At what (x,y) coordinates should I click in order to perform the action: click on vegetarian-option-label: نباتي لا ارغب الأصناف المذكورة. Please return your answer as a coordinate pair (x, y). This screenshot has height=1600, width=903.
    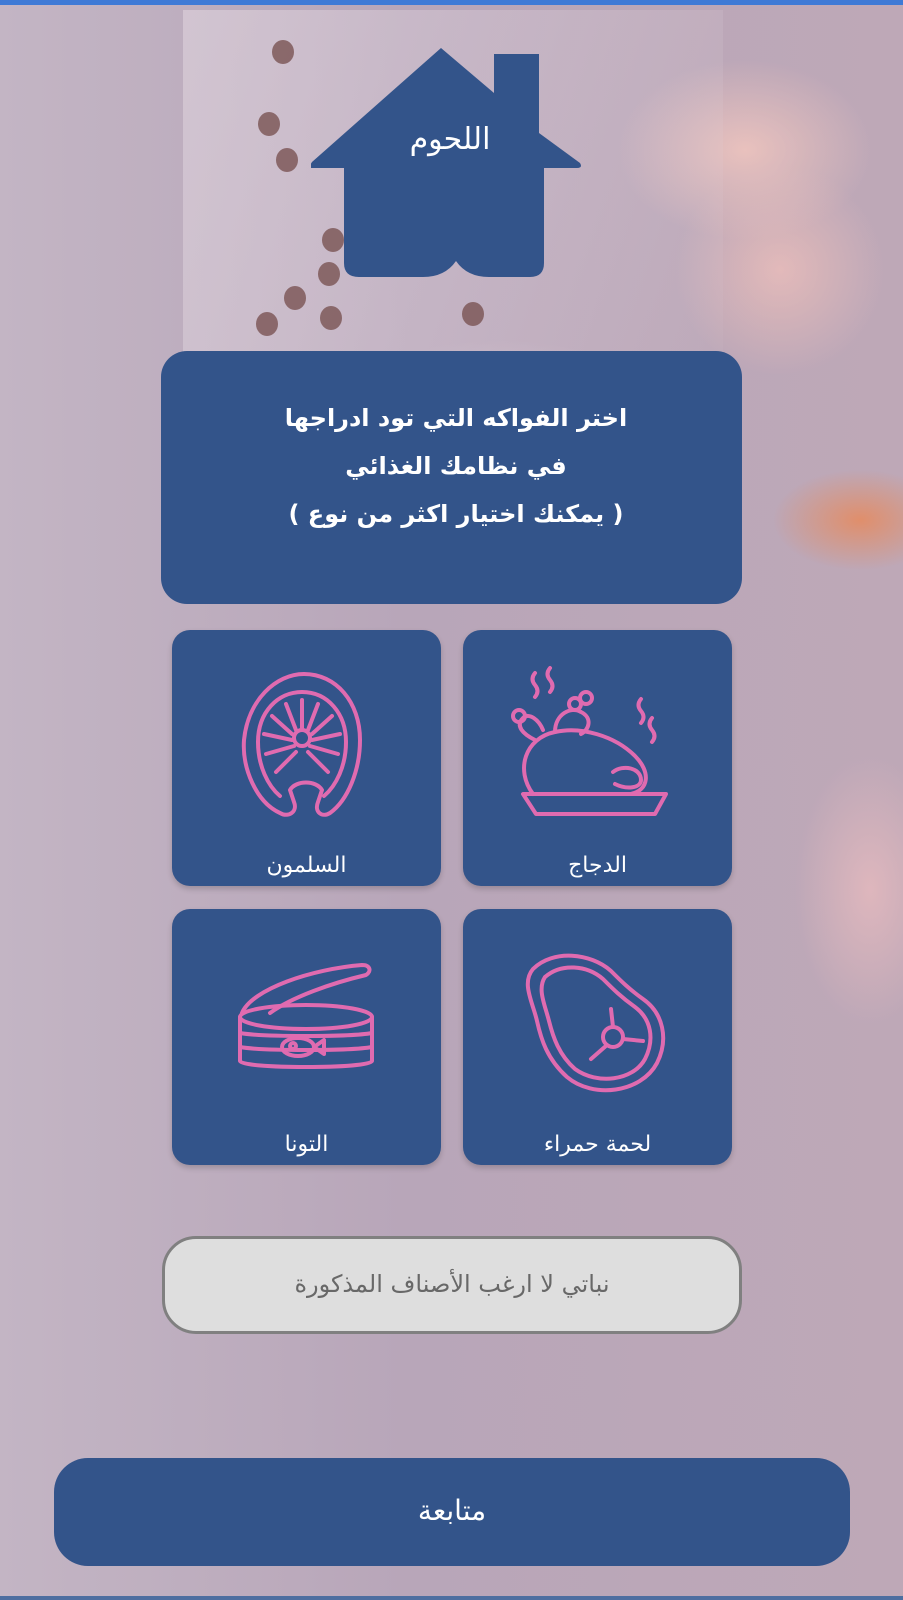
    Looking at the image, I should click on (452, 1284).